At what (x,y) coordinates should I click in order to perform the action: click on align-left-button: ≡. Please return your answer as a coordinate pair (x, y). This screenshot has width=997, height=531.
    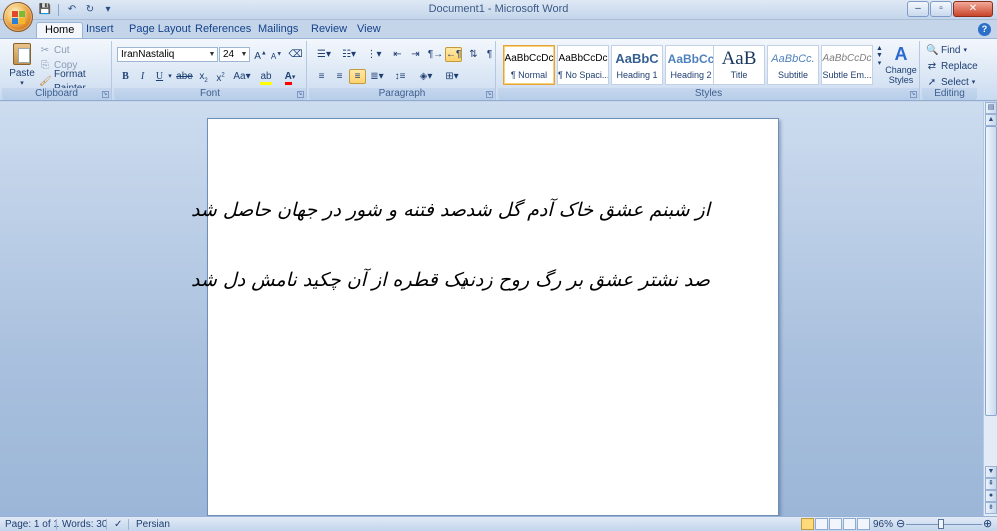
    Looking at the image, I should click on (321, 76).